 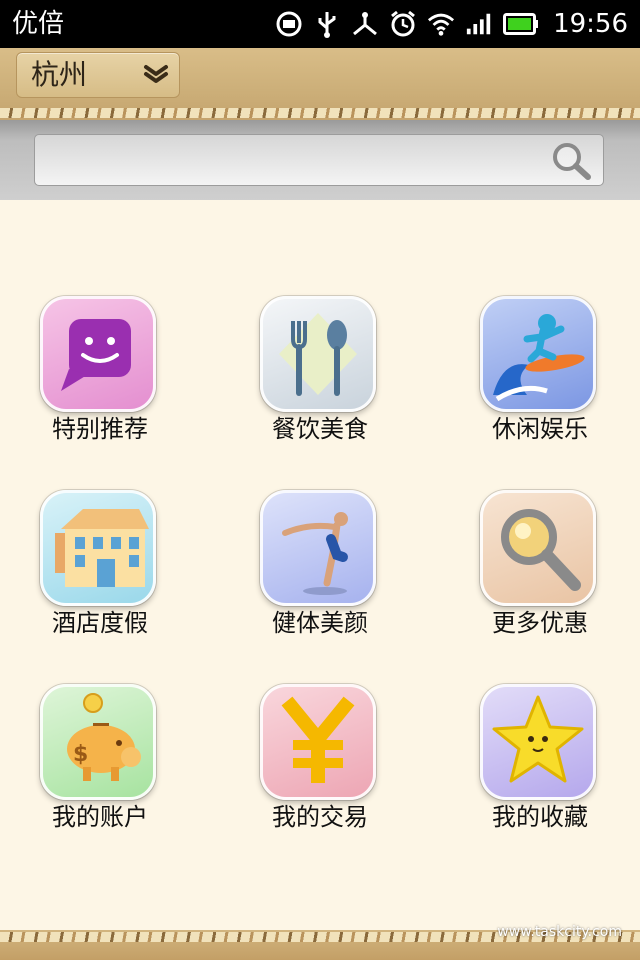 What do you see at coordinates (559, 932) in the screenshot?
I see `watermark: www.taskcity.com` at bounding box center [559, 932].